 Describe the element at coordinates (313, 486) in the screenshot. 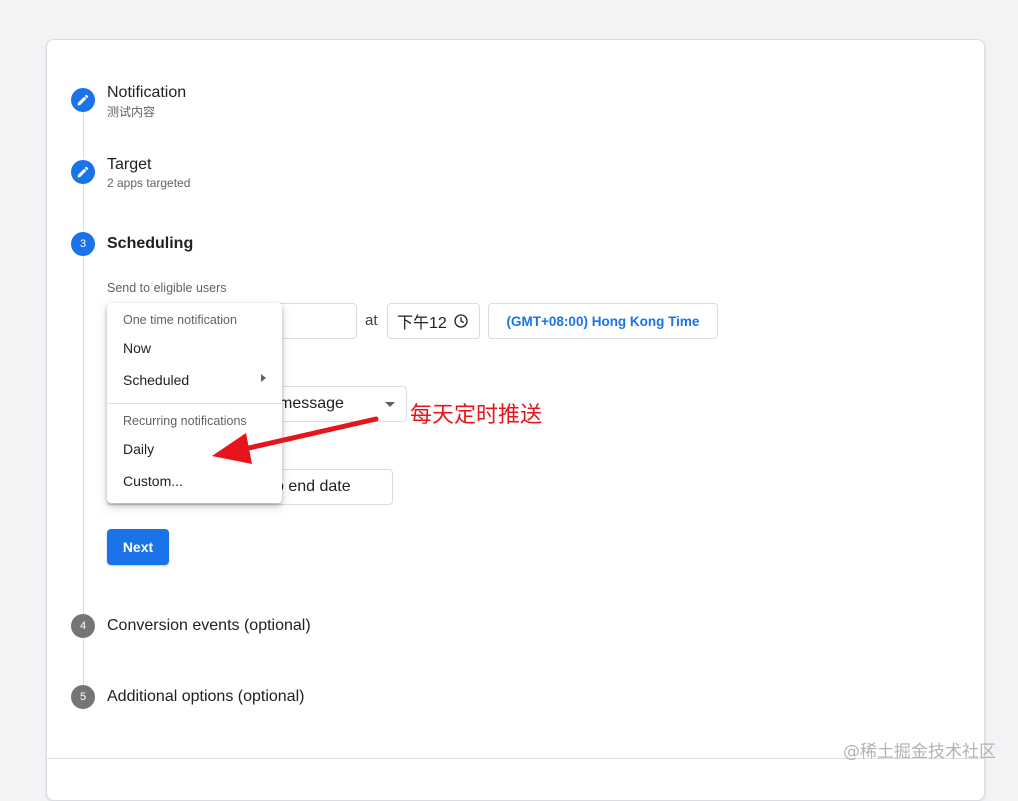

I see `end-date-value: o end date` at that location.